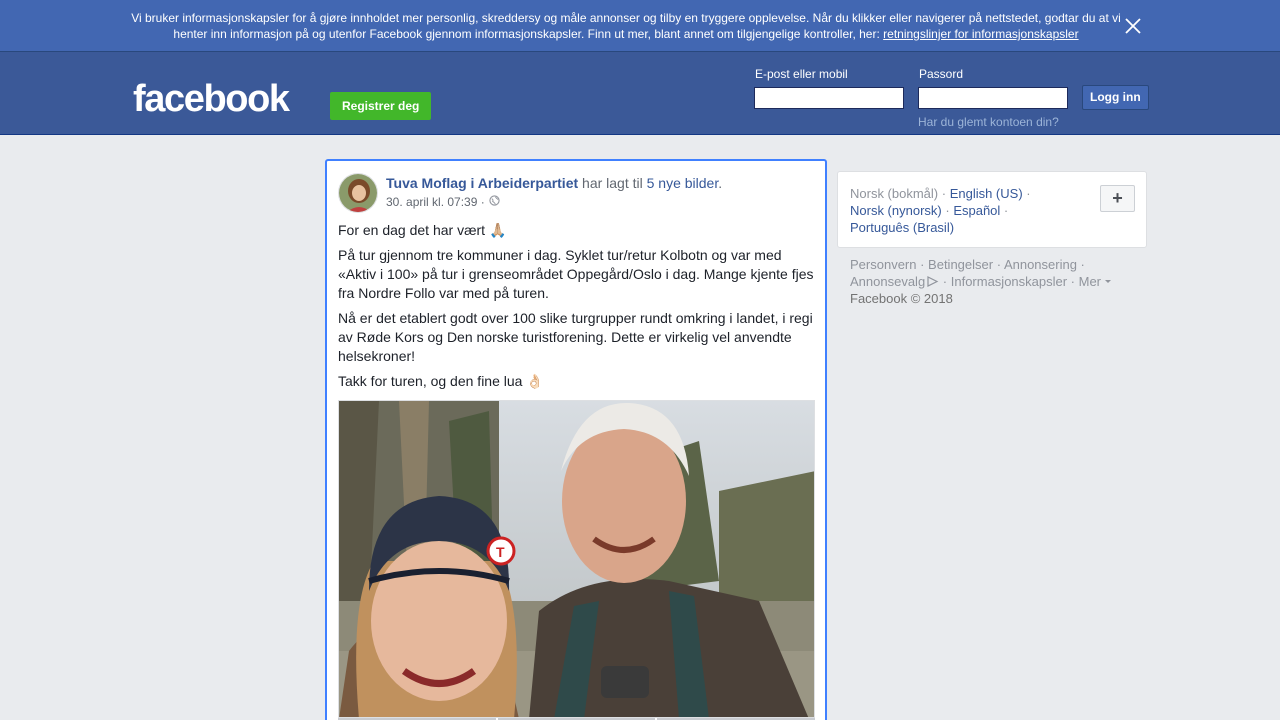  What do you see at coordinates (801, 74) in the screenshot?
I see `email-label: E-post eller mobil` at bounding box center [801, 74].